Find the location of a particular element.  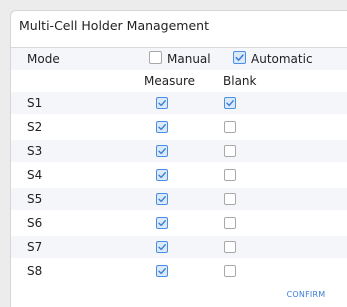

sample-label: S7 is located at coordinates (35, 247).